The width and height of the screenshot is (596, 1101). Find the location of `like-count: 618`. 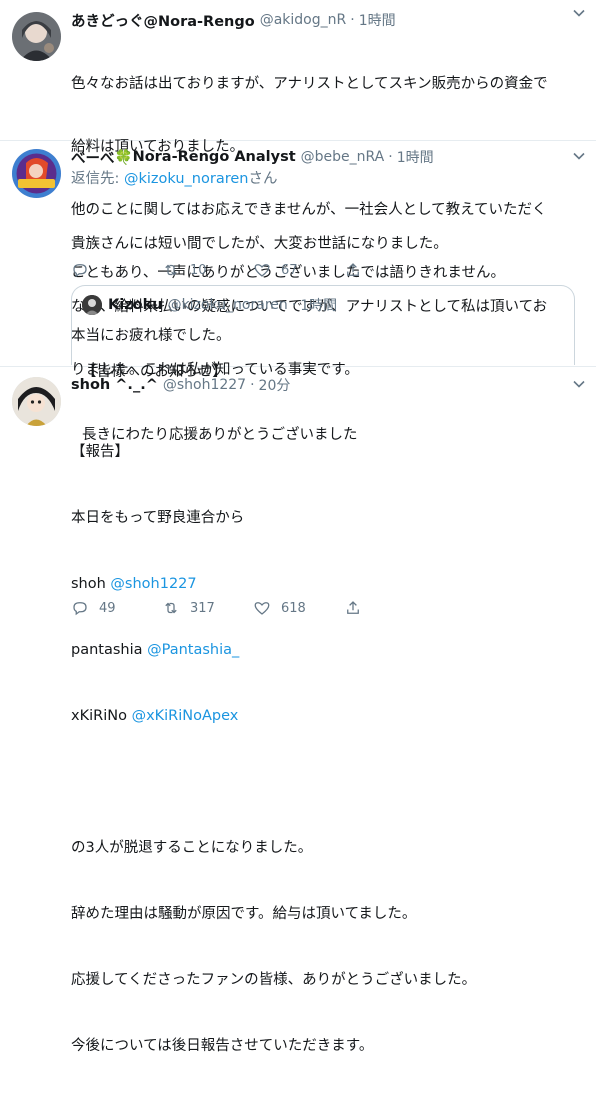

like-count: 618 is located at coordinates (293, 608).